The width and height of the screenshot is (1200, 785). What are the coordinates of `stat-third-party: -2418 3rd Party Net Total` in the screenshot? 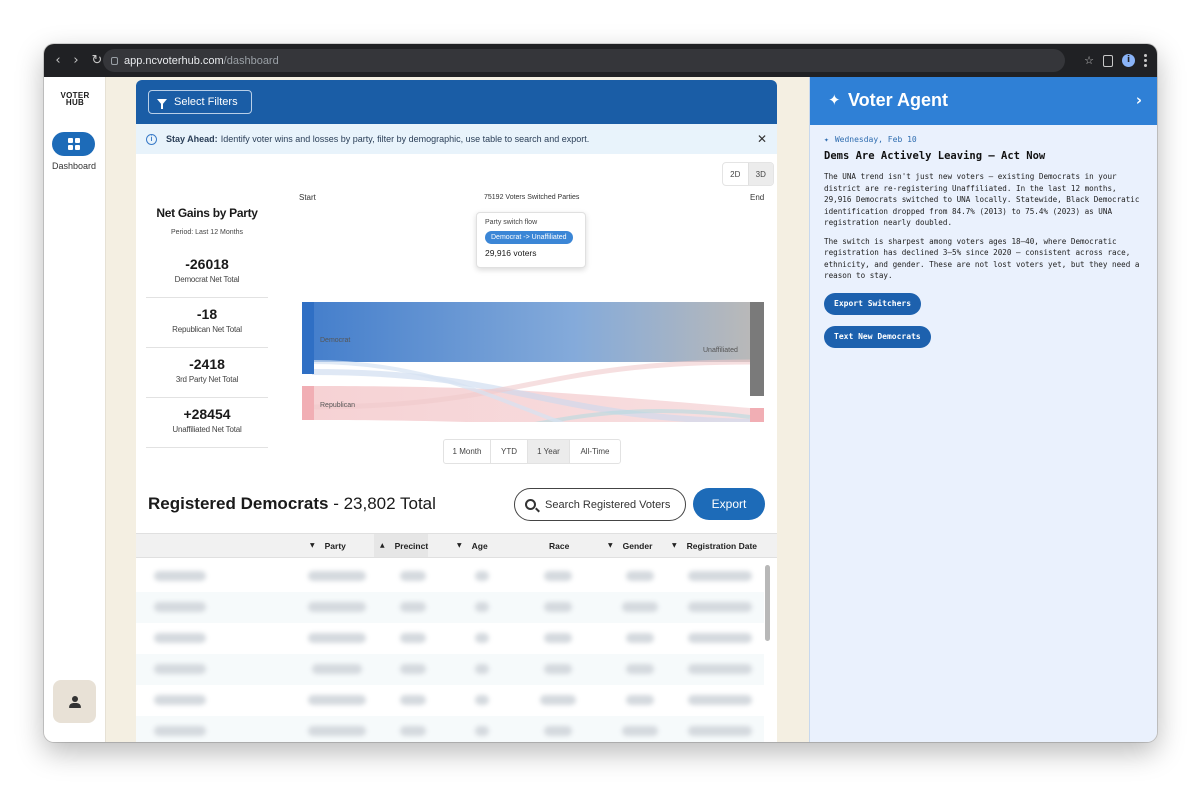 It's located at (207, 374).